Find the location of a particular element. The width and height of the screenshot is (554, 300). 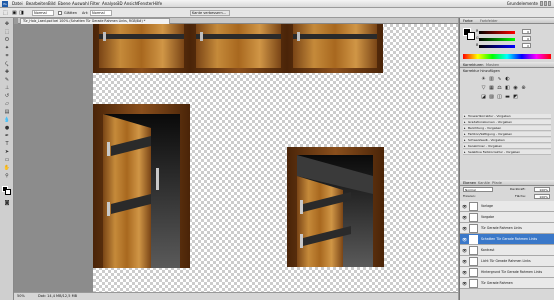

eyedropper-icon: ⤹ is located at coordinates (7, 64).